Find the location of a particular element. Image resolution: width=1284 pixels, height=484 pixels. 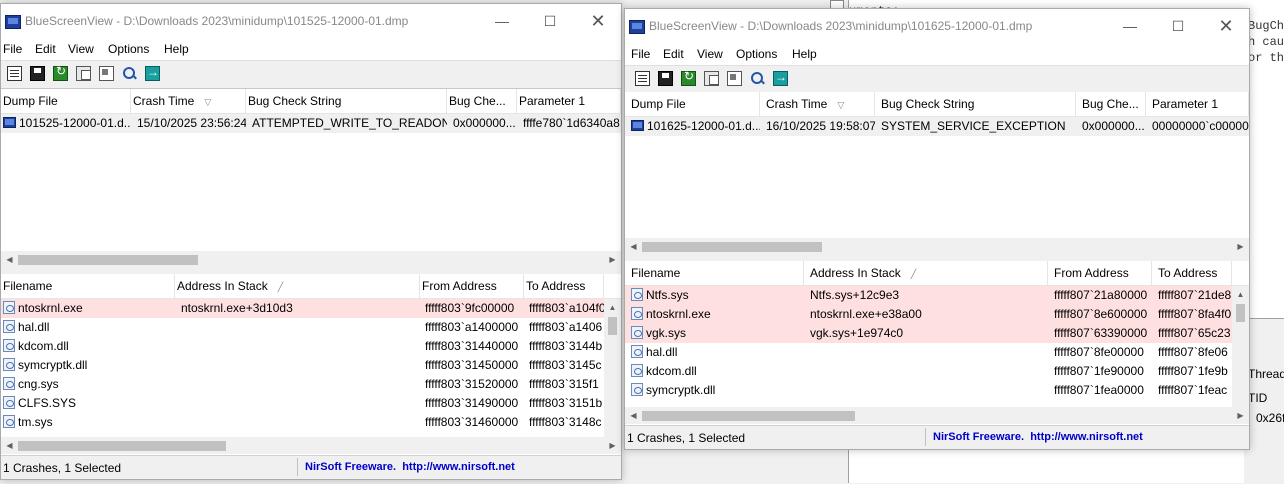

from-address: fffff803`9fc00000 is located at coordinates (470, 308).